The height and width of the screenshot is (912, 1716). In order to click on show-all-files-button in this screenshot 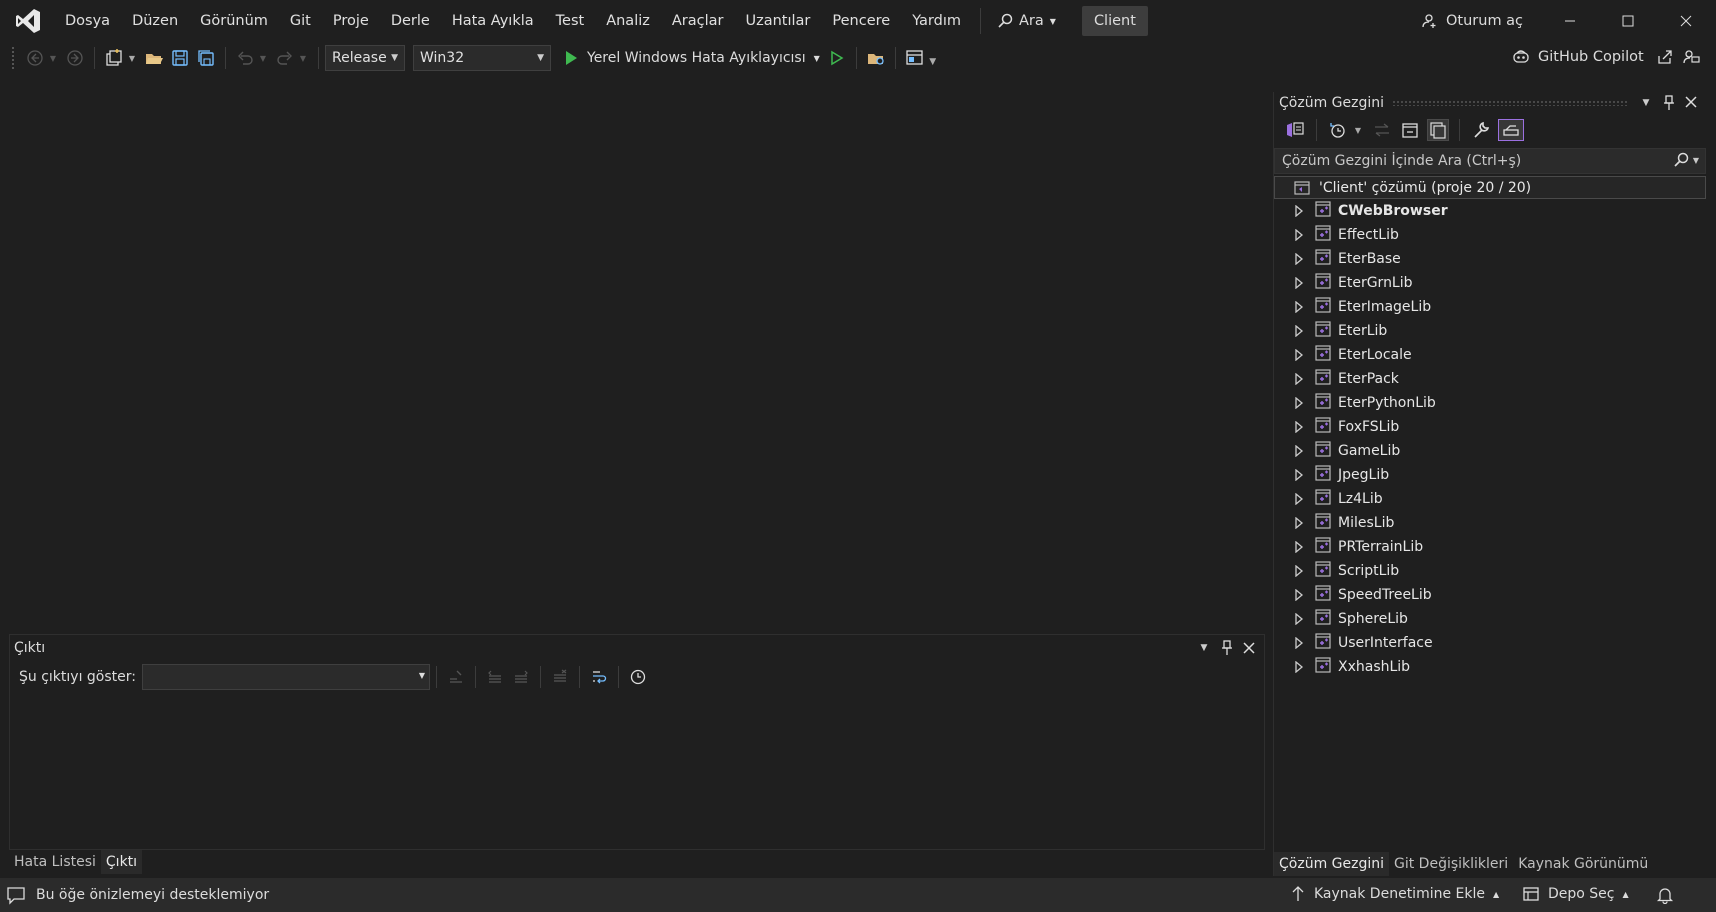, I will do `click(1438, 130)`.